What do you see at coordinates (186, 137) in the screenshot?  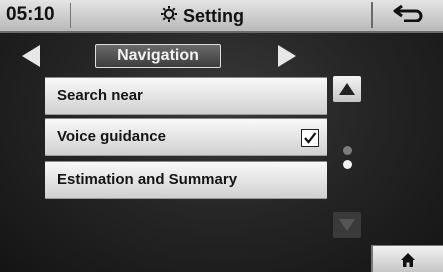 I see `menu-item-voice-guidance: Voice guidance` at bounding box center [186, 137].